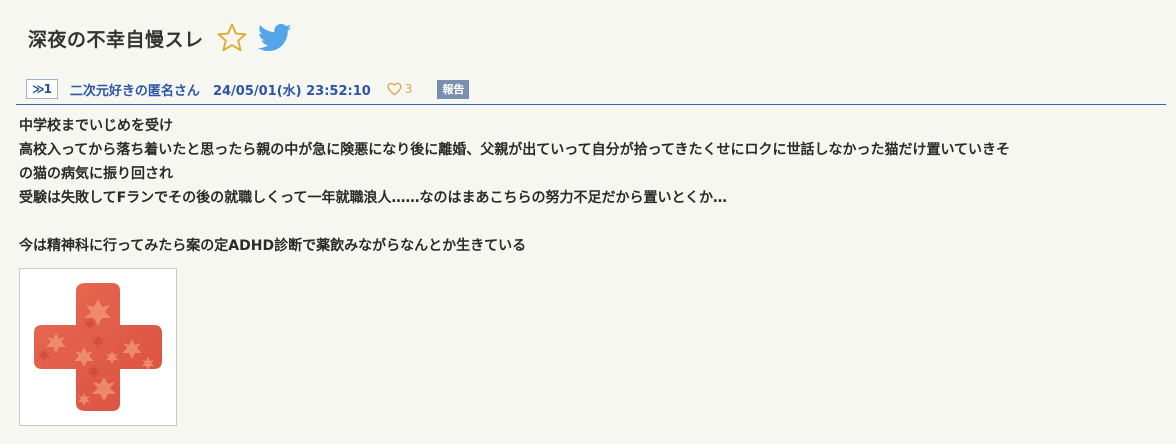 Image resolution: width=1176 pixels, height=444 pixels. I want to click on post-header: ≫ 1 二次元好きの匿名さん 24/05/01(水) 23:52:10 3 報告, so click(596, 89).